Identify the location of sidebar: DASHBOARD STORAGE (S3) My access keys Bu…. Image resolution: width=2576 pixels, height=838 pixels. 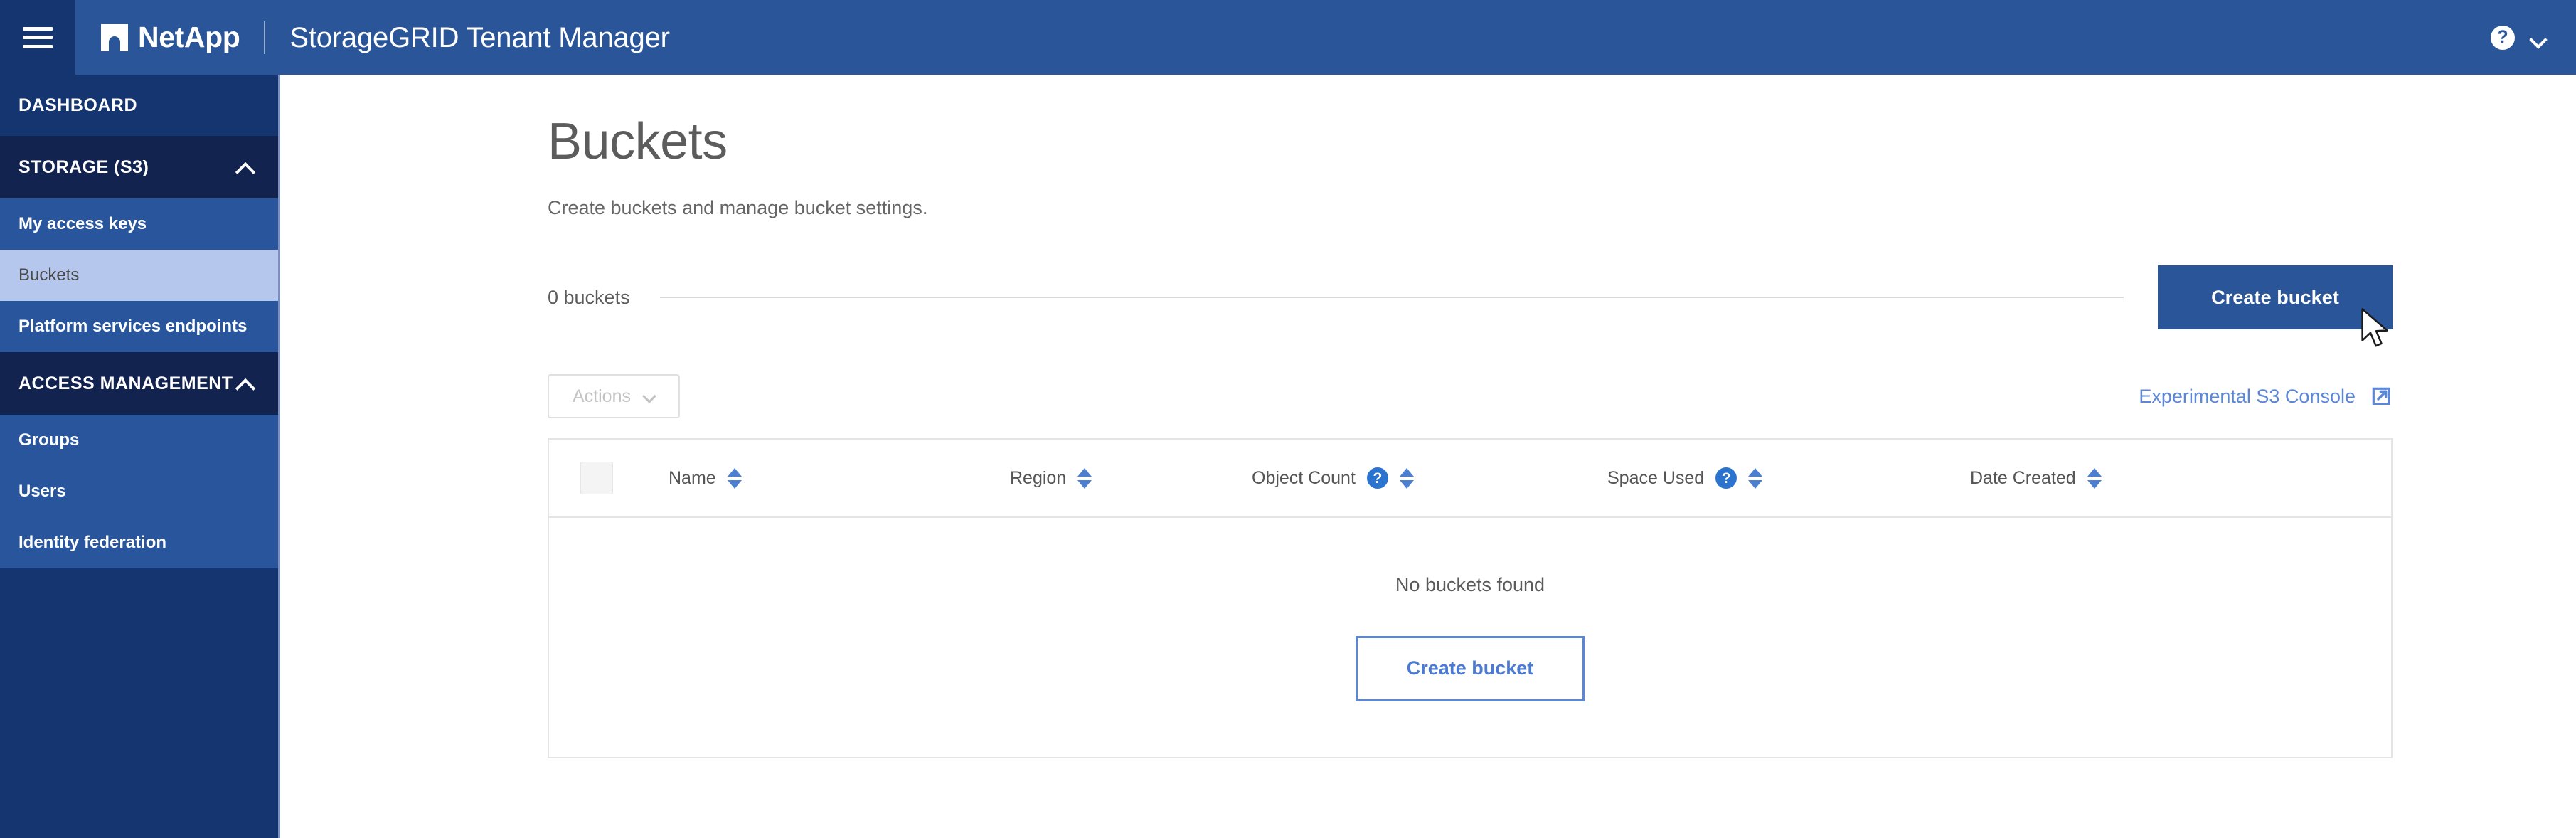
(140, 457).